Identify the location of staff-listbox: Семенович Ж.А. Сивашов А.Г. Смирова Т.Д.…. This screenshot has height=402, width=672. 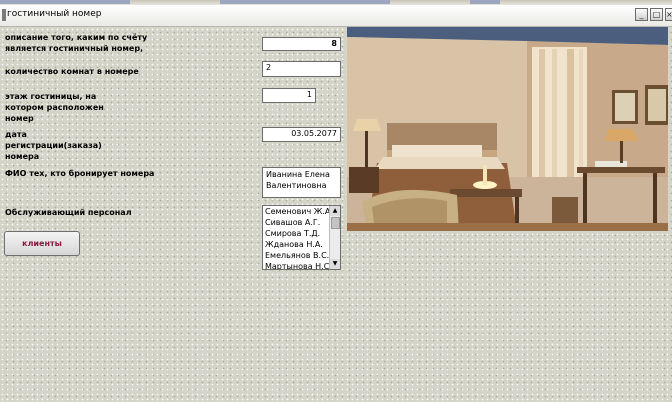
(301, 237).